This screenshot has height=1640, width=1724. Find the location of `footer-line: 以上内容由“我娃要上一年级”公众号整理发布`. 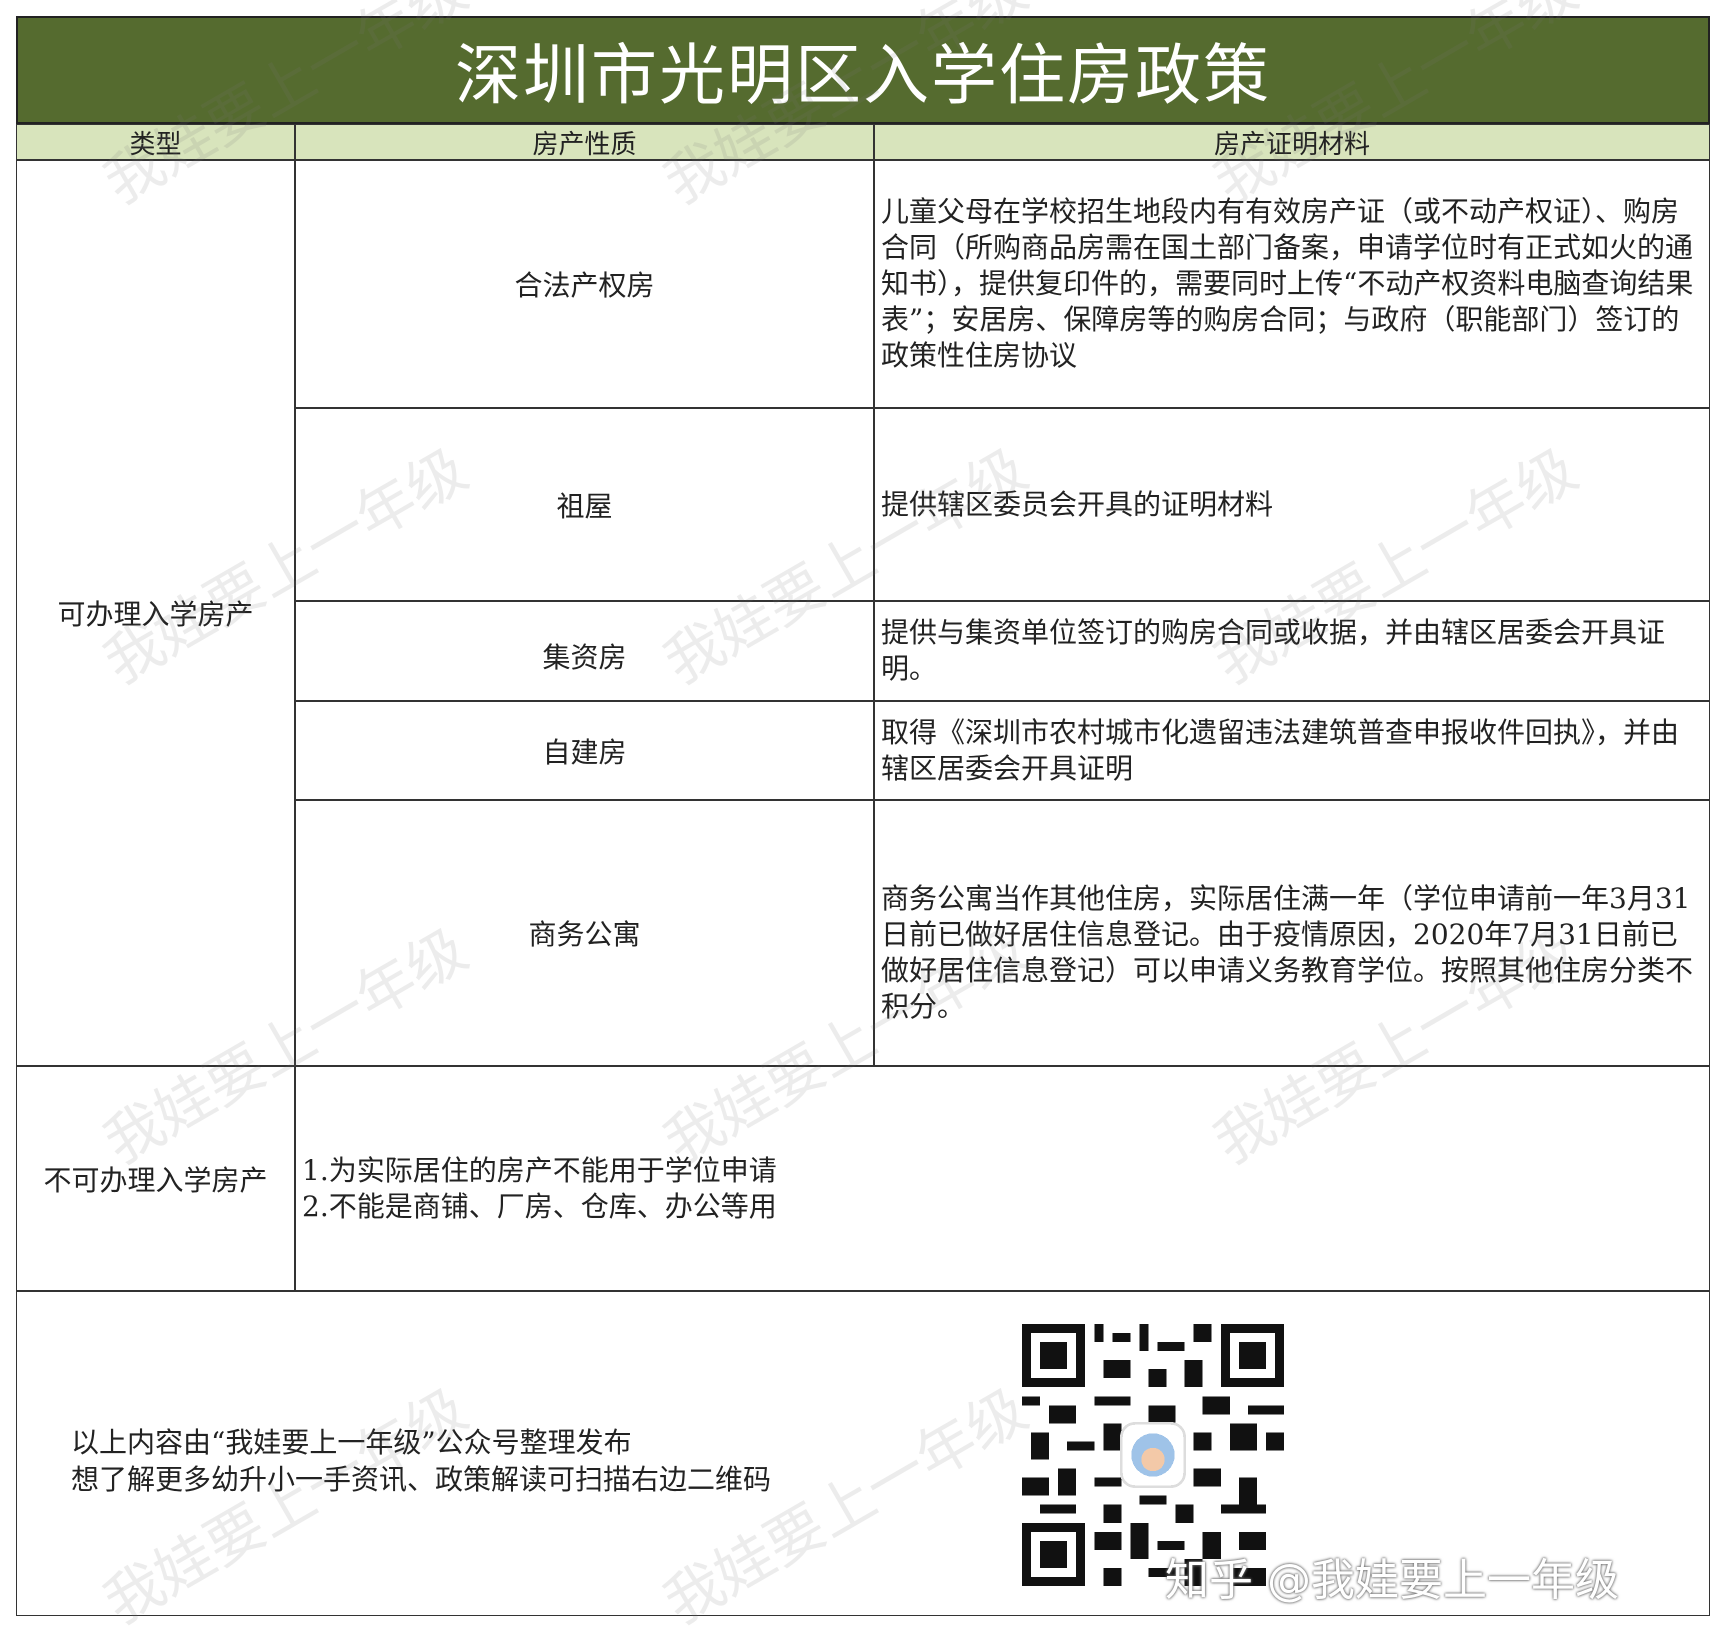

footer-line: 以上内容由“我娃要上一年级”公众号整理发布 is located at coordinates (351, 1442).